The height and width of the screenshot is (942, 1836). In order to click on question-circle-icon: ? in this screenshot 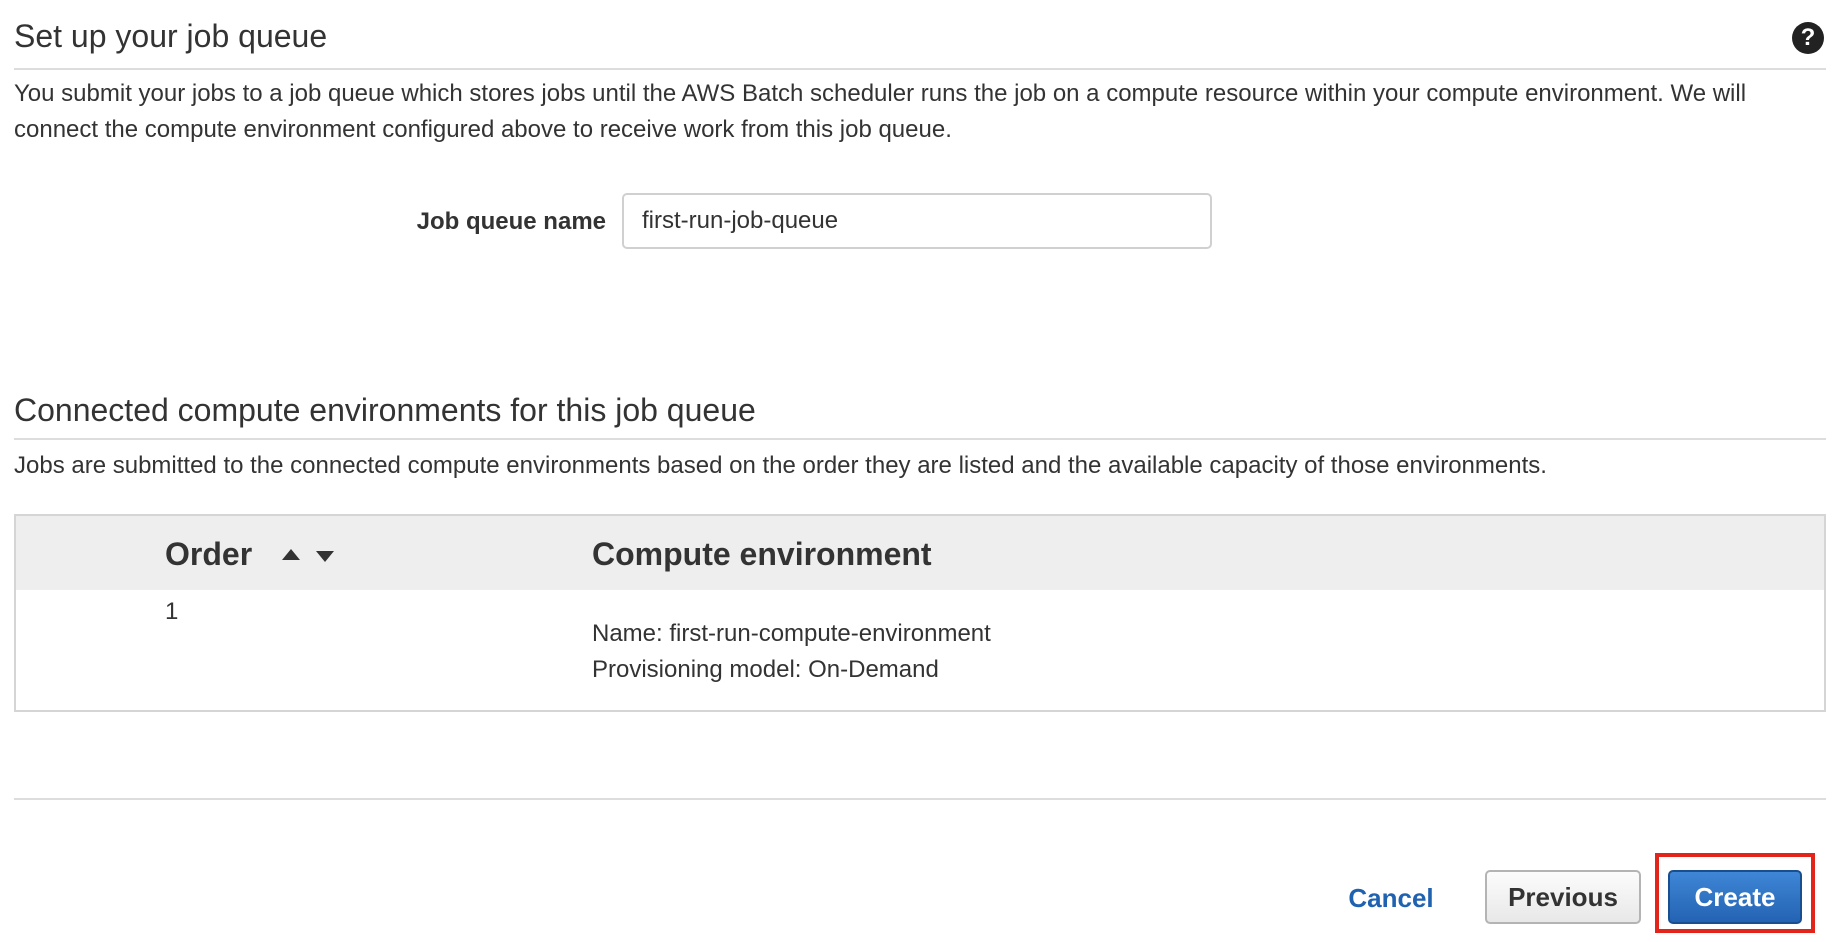, I will do `click(1808, 38)`.